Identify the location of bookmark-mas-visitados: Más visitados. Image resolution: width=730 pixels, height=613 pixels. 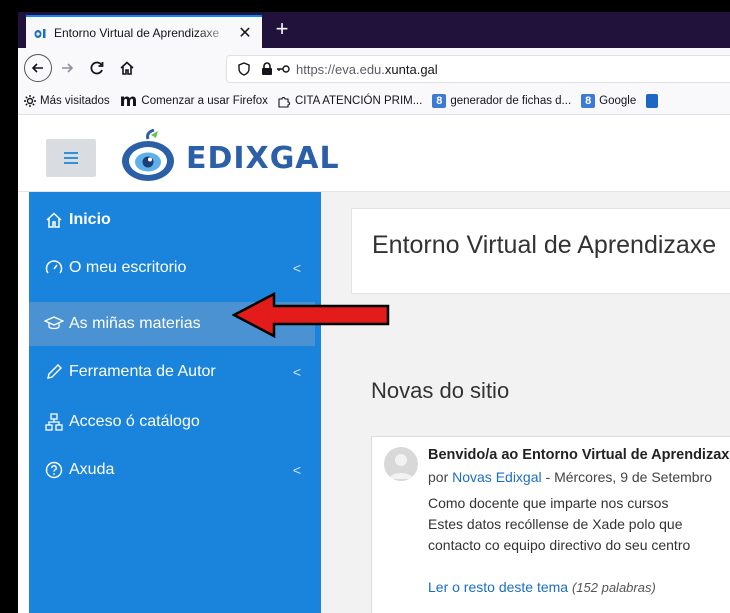
(67, 101).